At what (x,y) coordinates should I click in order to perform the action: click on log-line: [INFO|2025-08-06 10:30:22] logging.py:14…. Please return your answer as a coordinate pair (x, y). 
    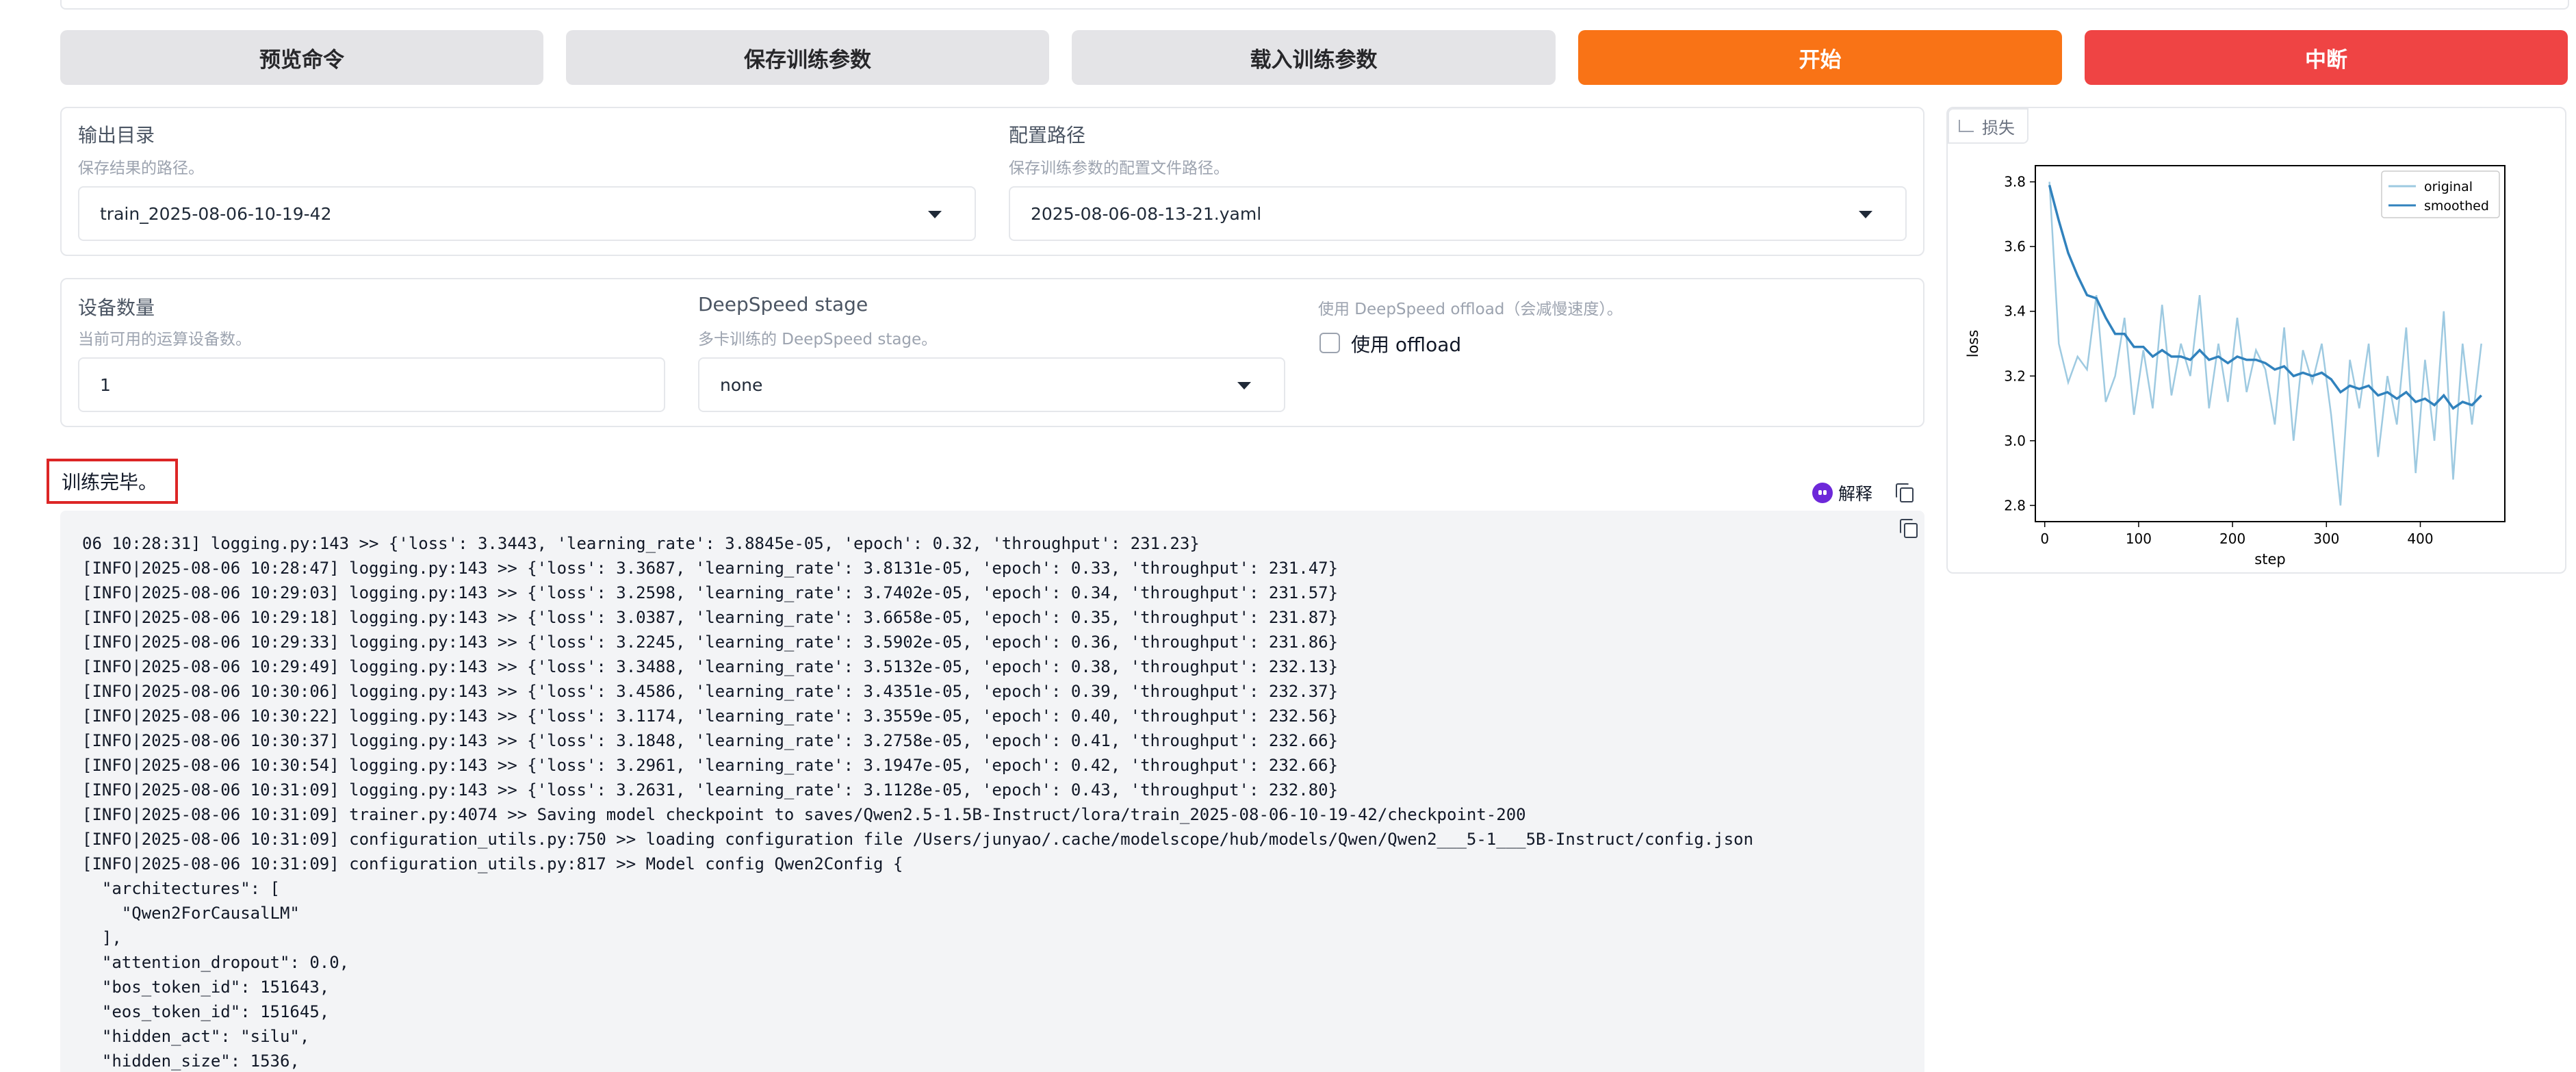
    Looking at the image, I should click on (710, 716).